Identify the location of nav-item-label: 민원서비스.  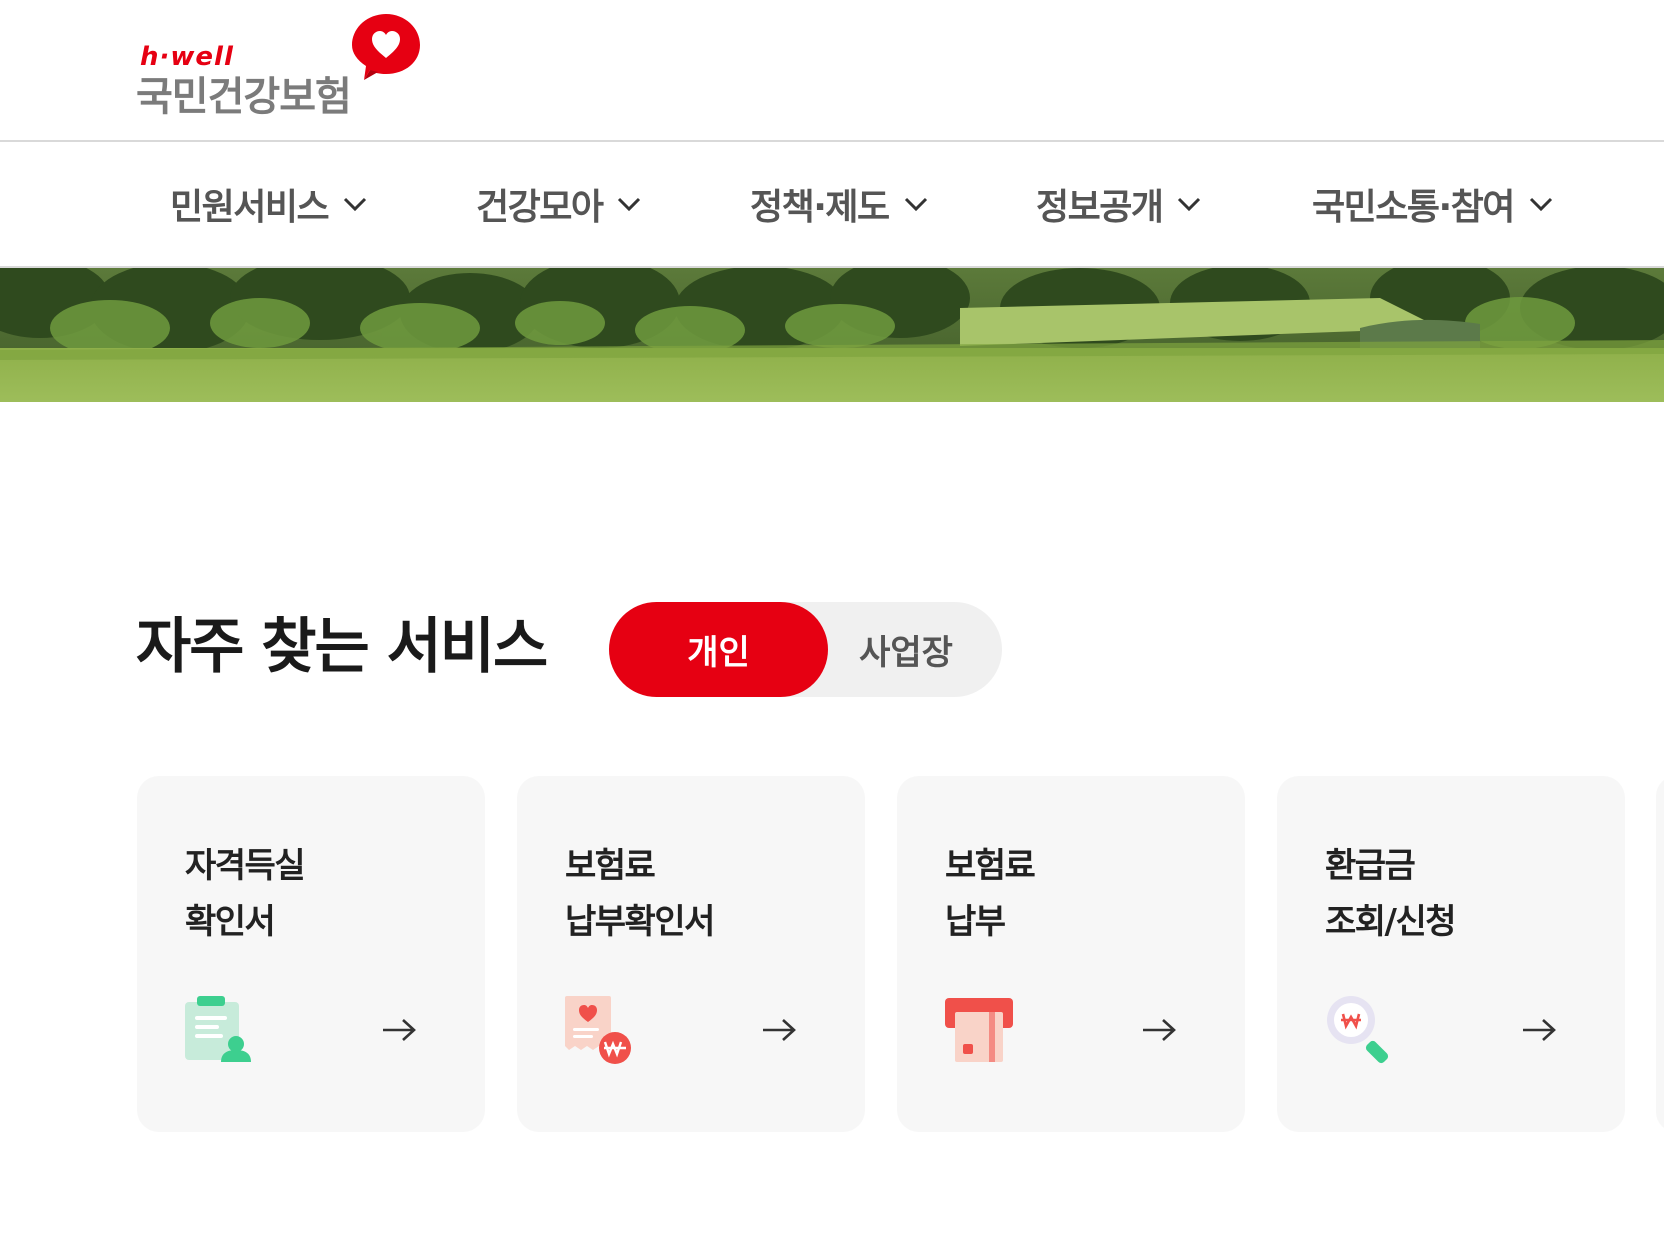
(250, 207).